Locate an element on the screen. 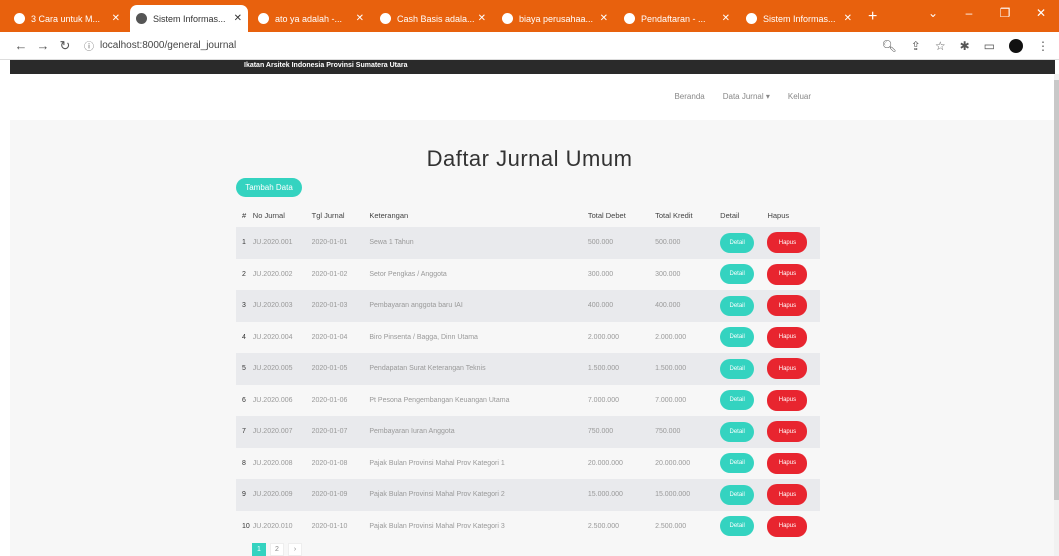 This screenshot has height=556, width=1059. star-icon: ☆ is located at coordinates (940, 46).